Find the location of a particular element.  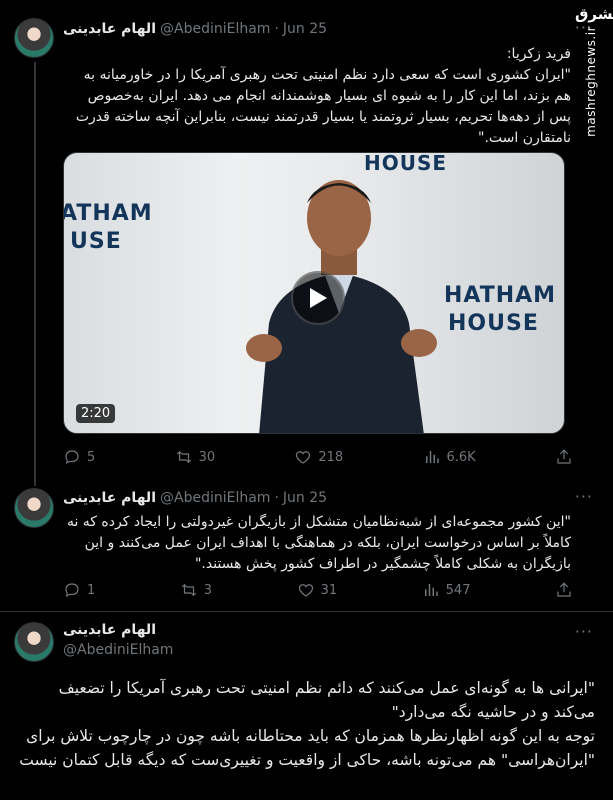

wall-text: HATHAM is located at coordinates (500, 295).